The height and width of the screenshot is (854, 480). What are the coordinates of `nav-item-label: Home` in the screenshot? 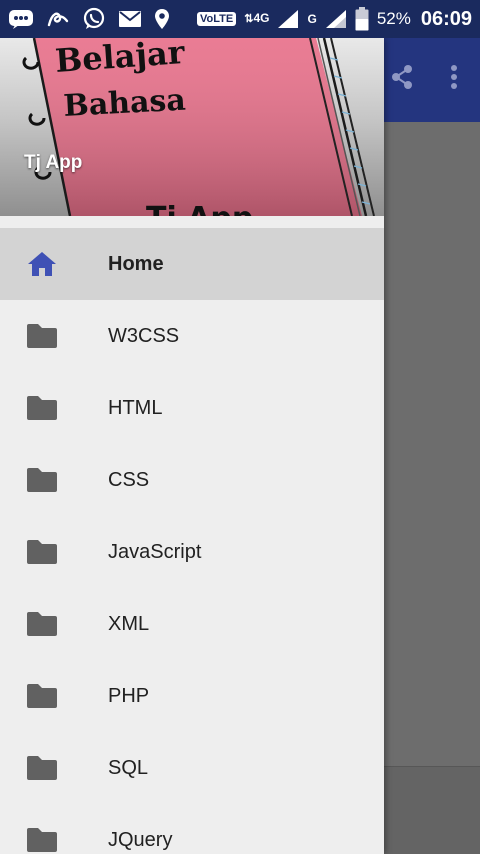 It's located at (136, 264).